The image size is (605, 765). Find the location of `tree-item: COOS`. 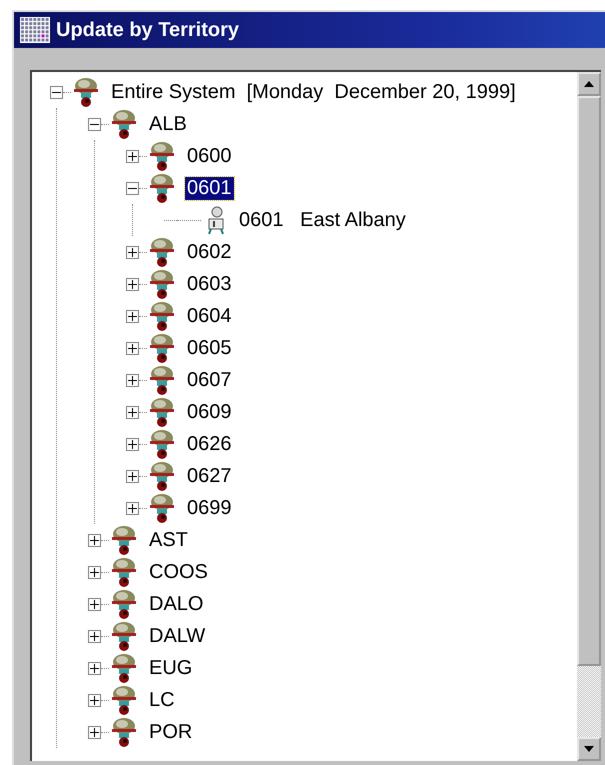

tree-item: COOS is located at coordinates (178, 572).